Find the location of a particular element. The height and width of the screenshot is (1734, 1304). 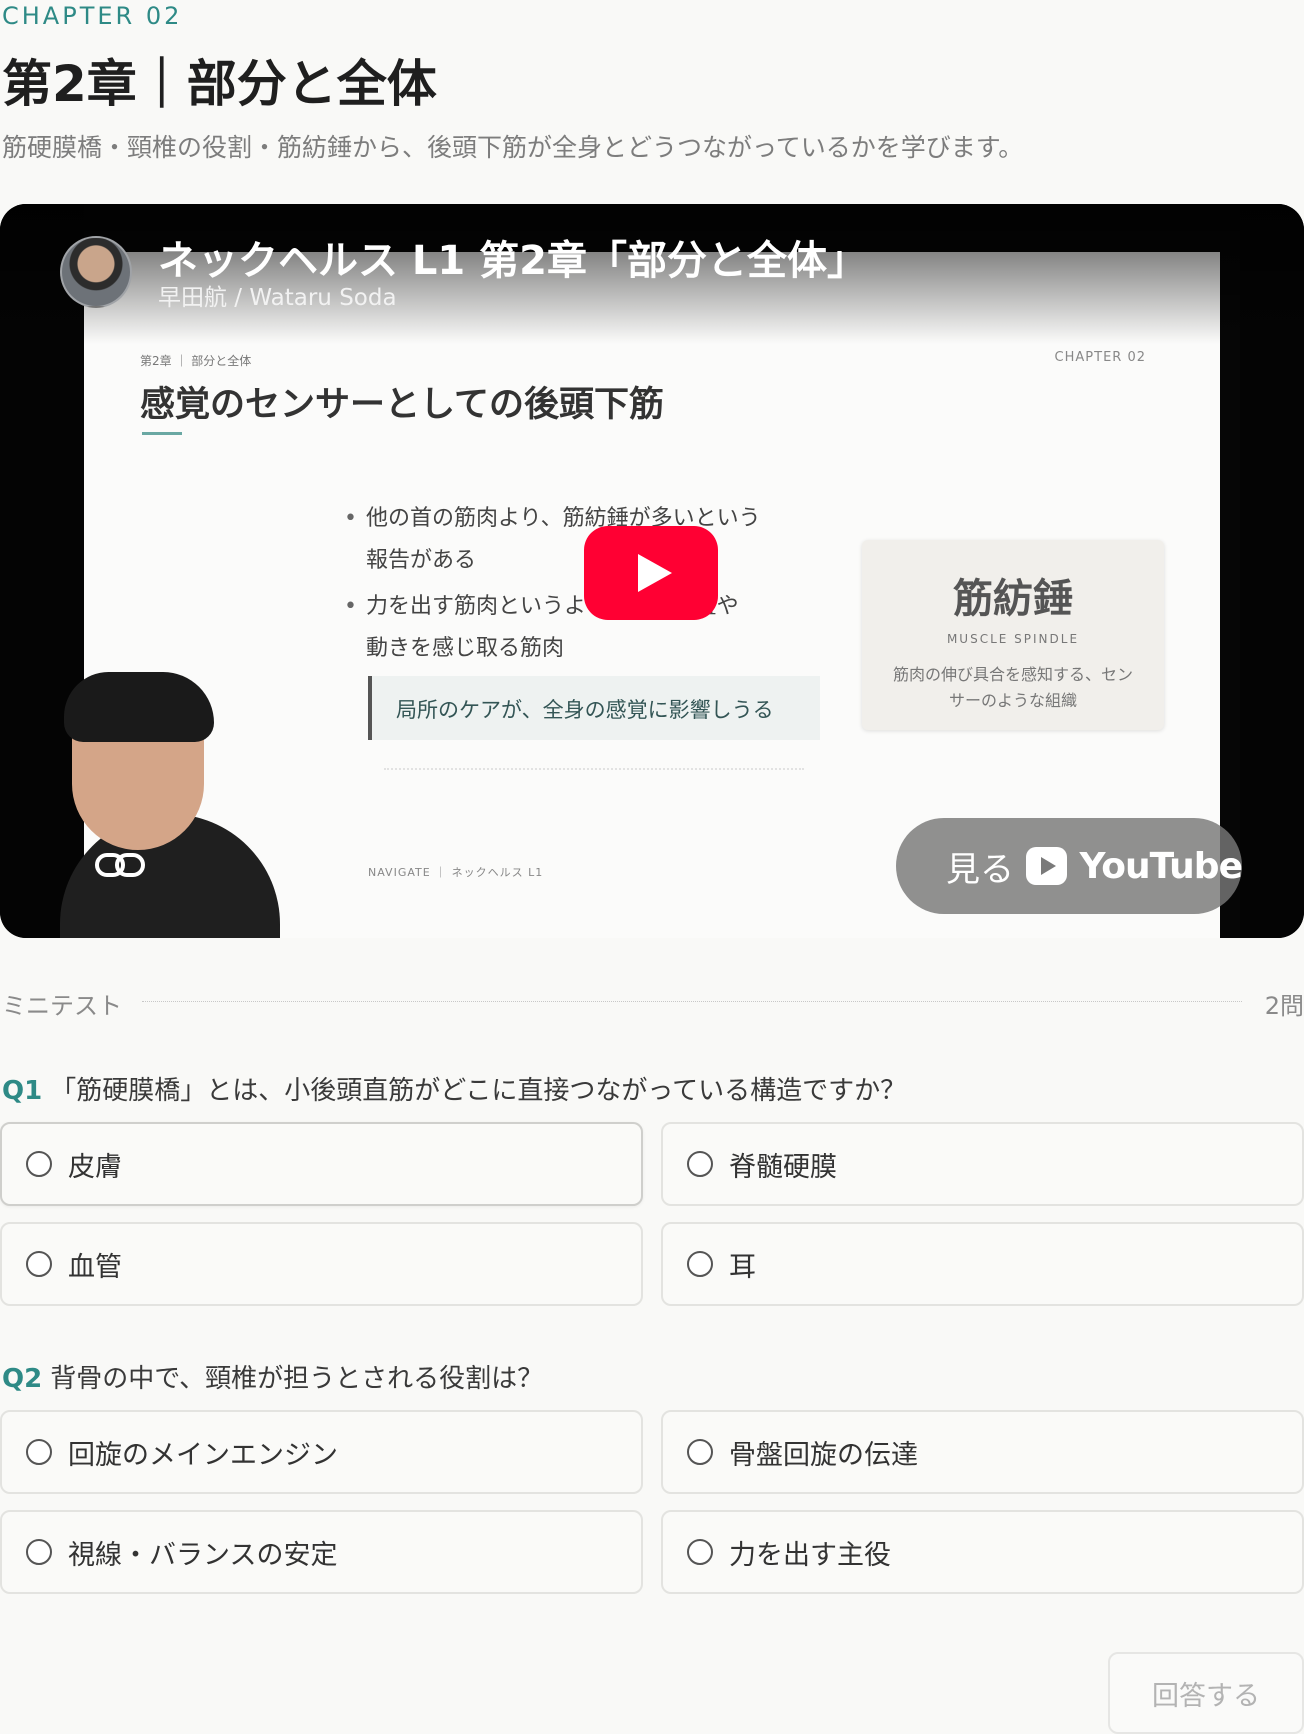

slide-divider is located at coordinates (594, 769).